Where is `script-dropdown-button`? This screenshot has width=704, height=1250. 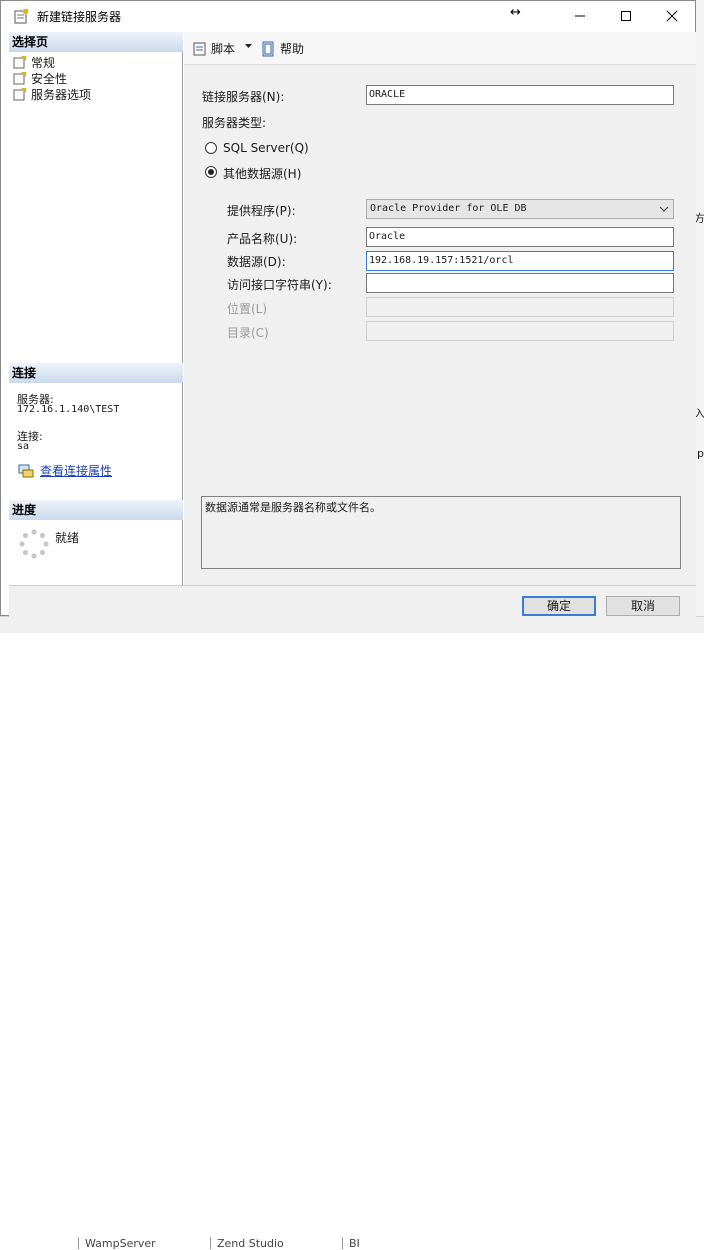
script-dropdown-button is located at coordinates (248, 45).